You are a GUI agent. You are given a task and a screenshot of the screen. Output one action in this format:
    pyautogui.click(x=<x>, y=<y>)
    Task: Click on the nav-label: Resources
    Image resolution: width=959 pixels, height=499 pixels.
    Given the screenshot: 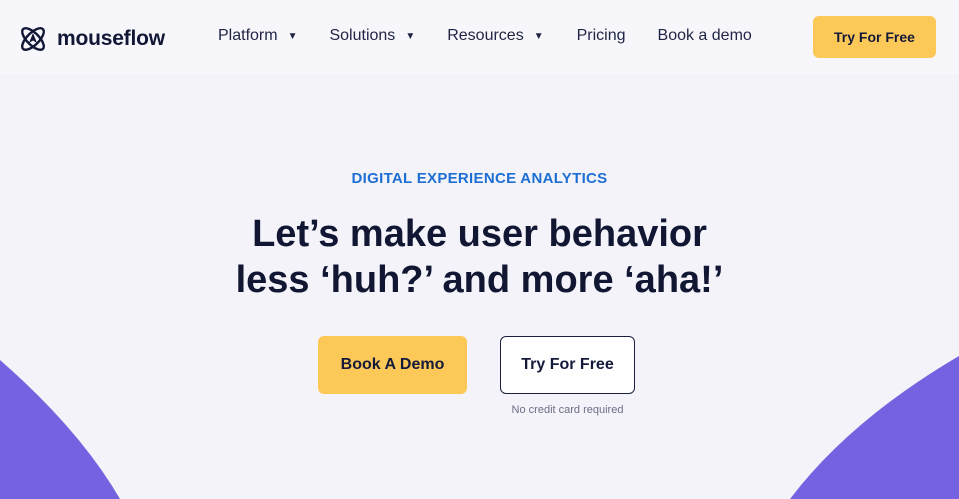 What is the action you would take?
    pyautogui.click(x=485, y=35)
    